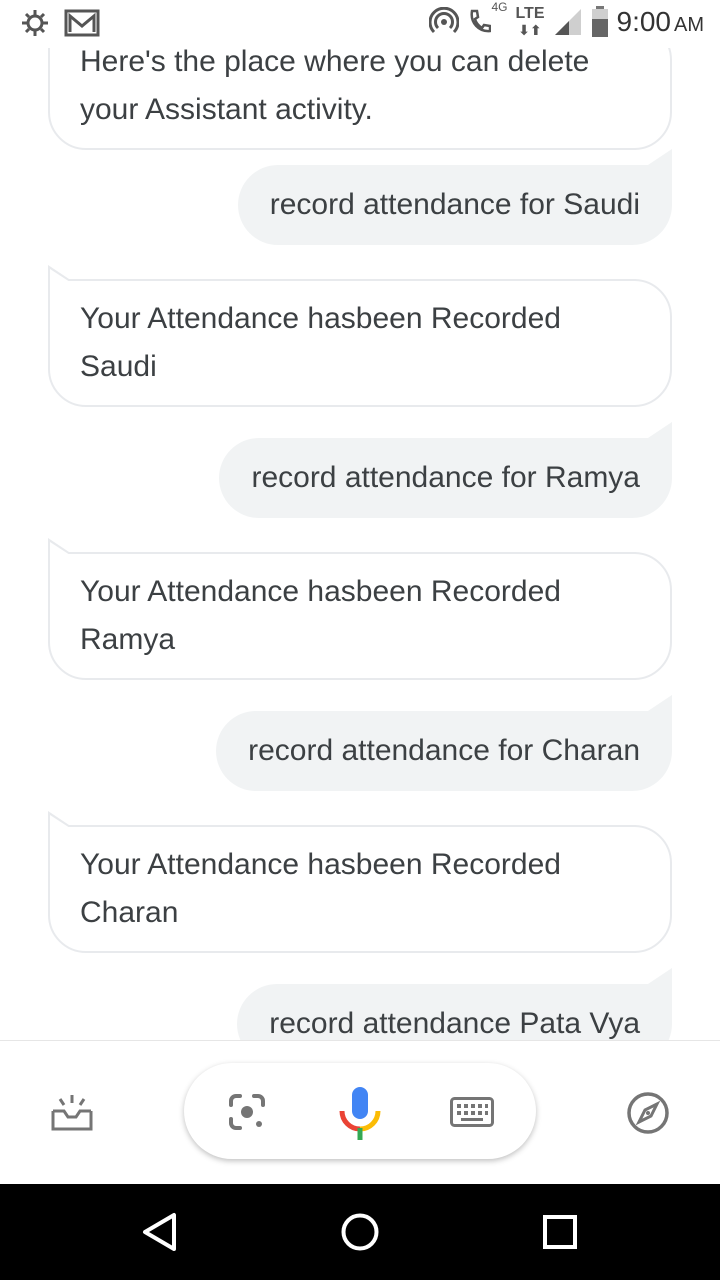 This screenshot has width=720, height=1280. I want to click on assistant-message: Your Attendance hasbeen Recorded Saudi, so click(360, 336).